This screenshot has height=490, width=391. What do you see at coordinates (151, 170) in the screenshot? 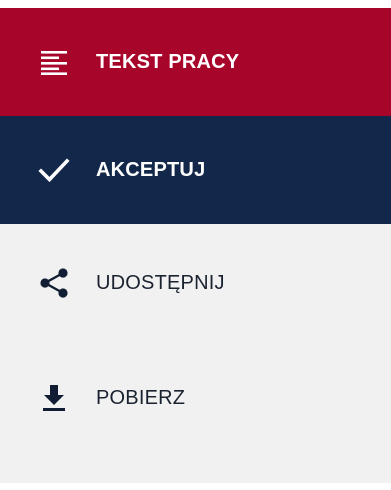
I see `menu-item-label: AKCEPTUJ` at bounding box center [151, 170].